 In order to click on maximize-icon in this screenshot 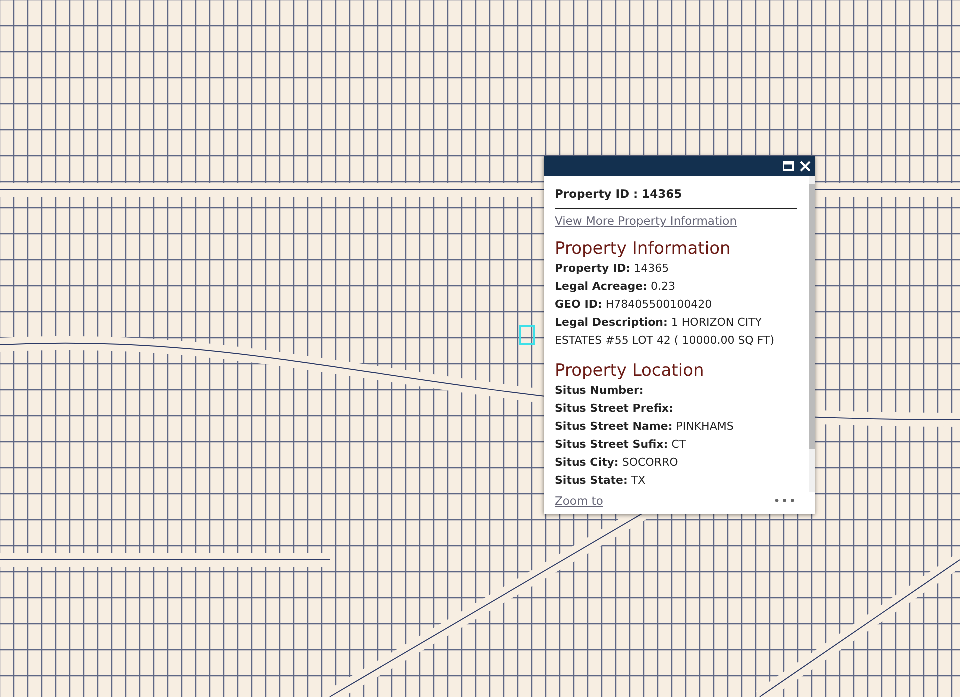, I will do `click(788, 166)`.